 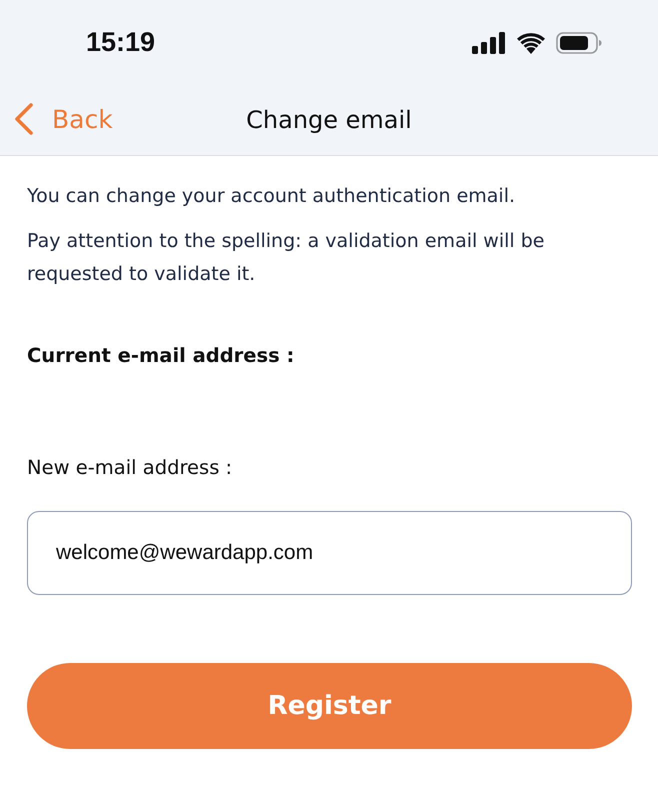 I want to click on battery-icon, so click(x=579, y=43).